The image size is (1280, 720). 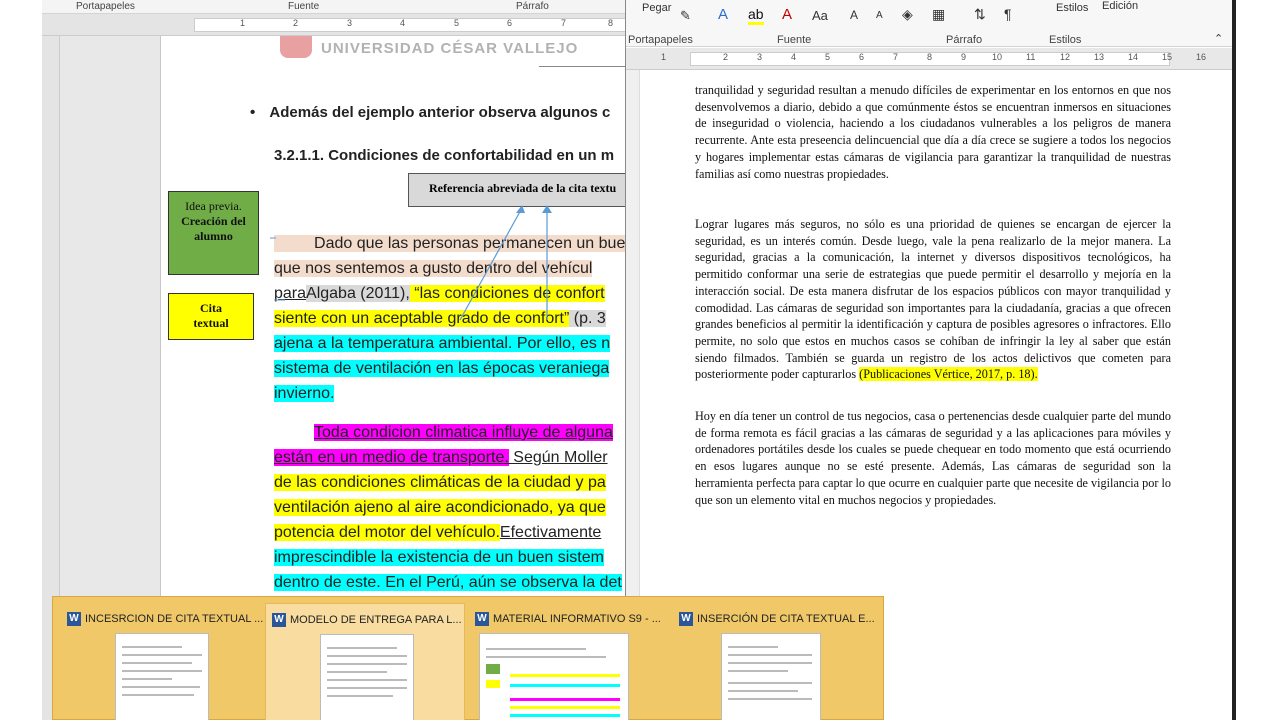 I want to click on pilcrow-icon: ¶, so click(x=1008, y=14).